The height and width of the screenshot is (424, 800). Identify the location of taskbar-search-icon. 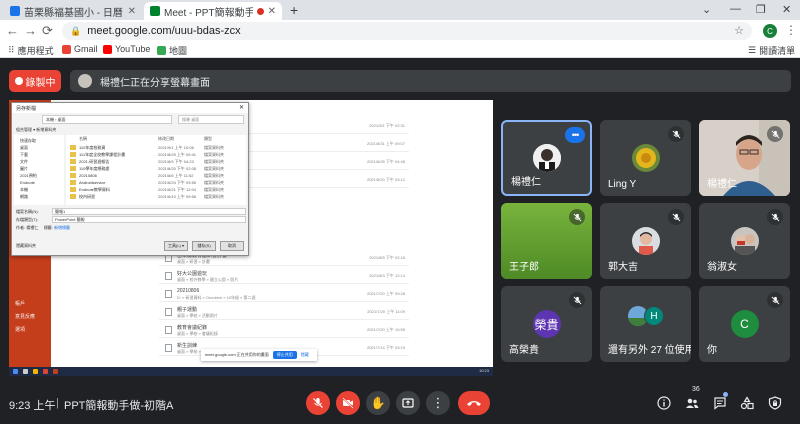
(25, 371).